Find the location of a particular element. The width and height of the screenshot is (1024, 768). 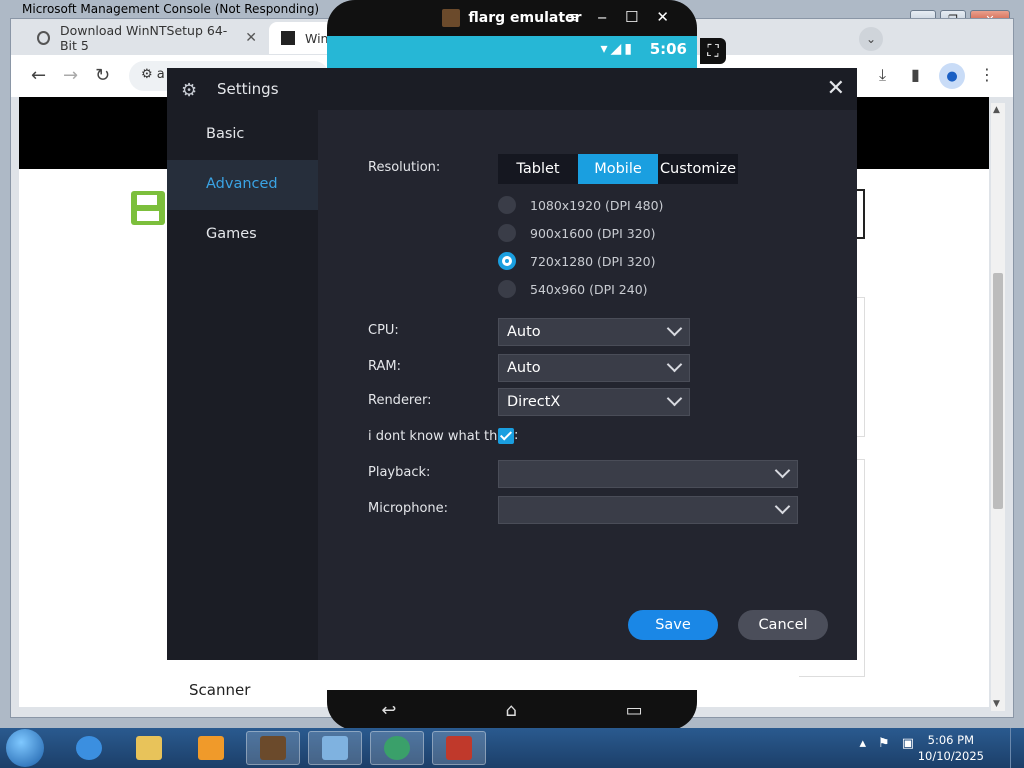

profile-avatar: ● is located at coordinates (952, 76).